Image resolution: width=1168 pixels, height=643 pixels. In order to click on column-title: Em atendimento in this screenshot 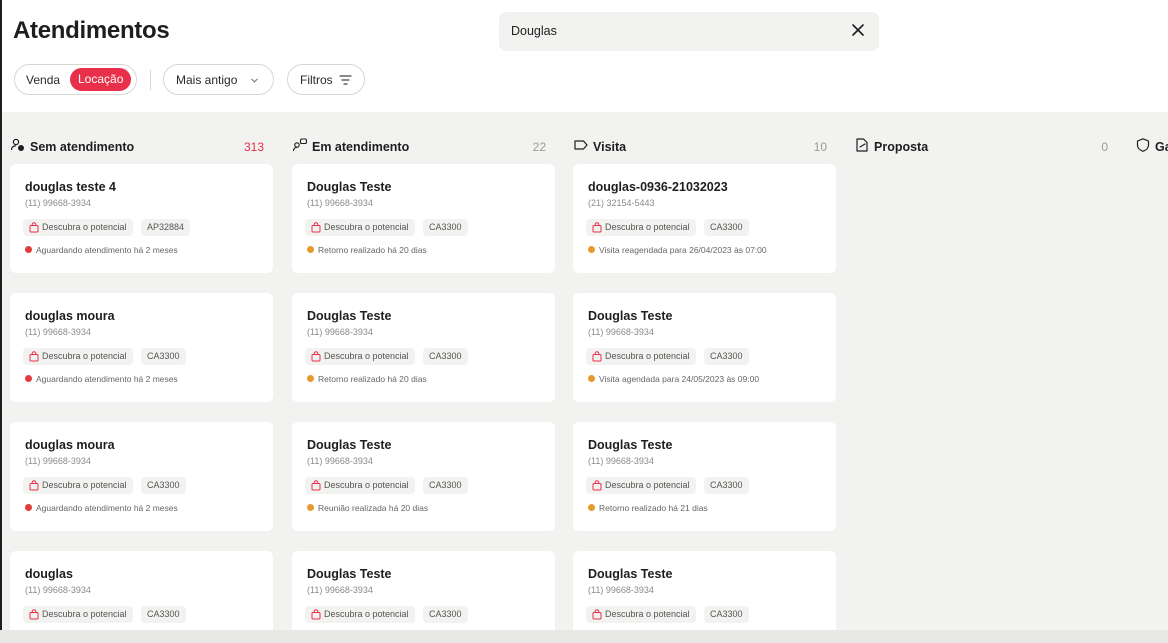, I will do `click(361, 147)`.